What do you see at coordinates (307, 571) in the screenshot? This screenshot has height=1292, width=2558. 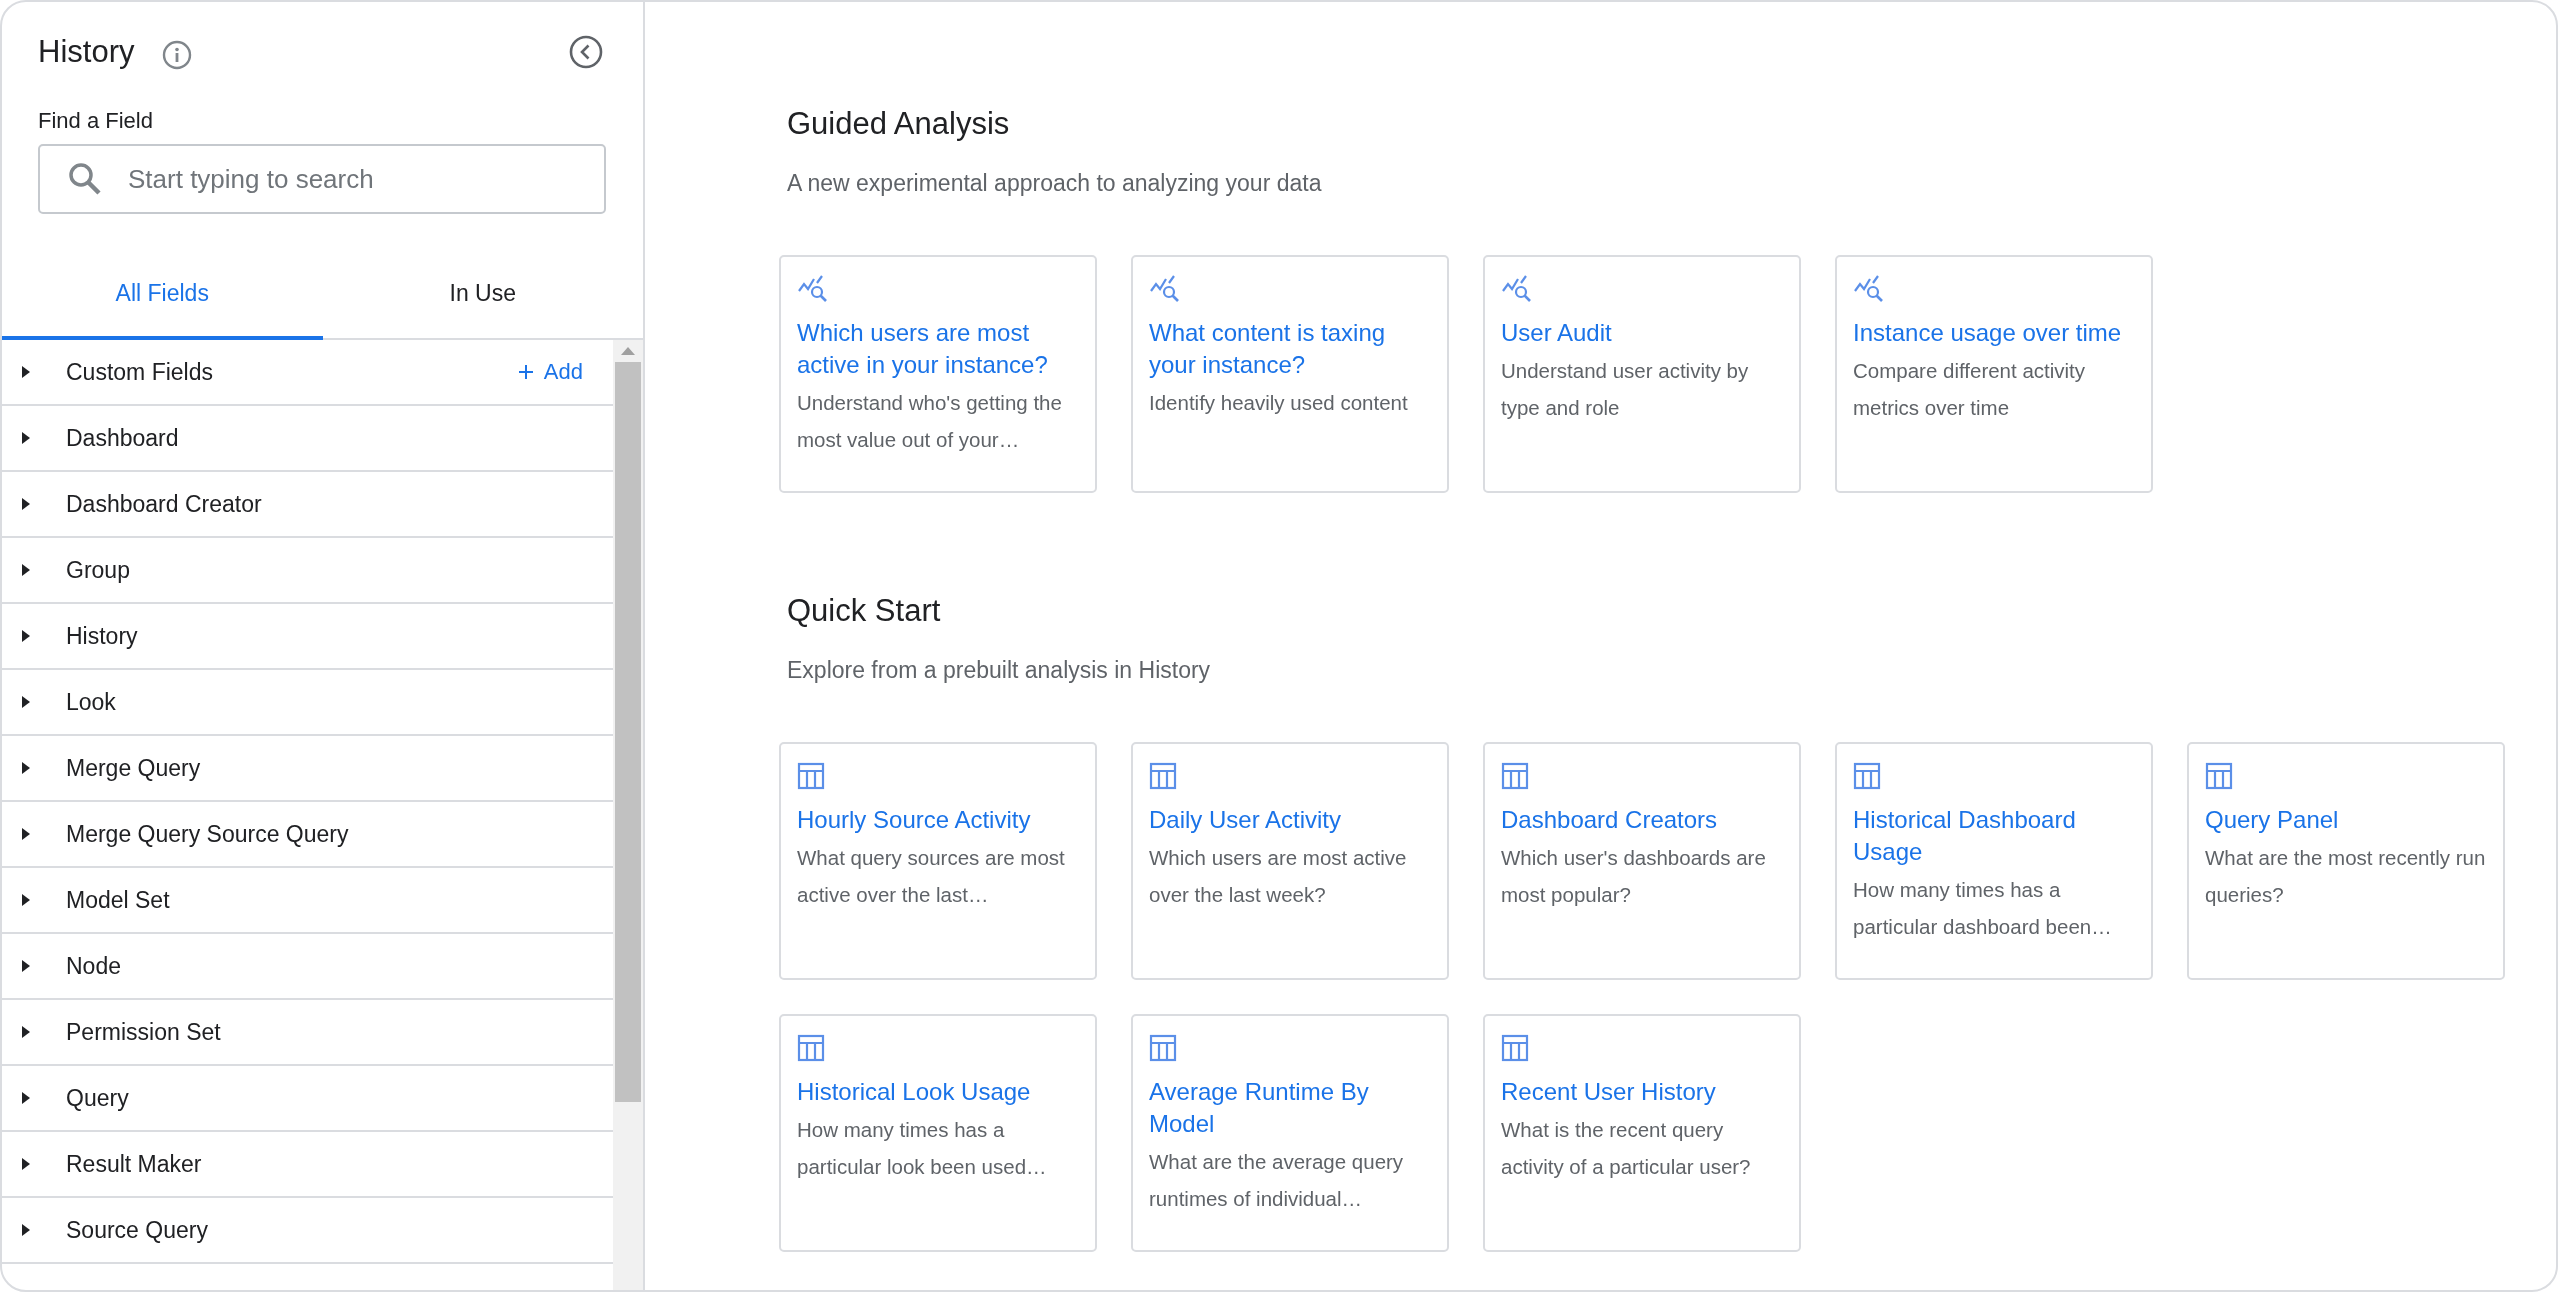 I see `field-group-row: Group` at bounding box center [307, 571].